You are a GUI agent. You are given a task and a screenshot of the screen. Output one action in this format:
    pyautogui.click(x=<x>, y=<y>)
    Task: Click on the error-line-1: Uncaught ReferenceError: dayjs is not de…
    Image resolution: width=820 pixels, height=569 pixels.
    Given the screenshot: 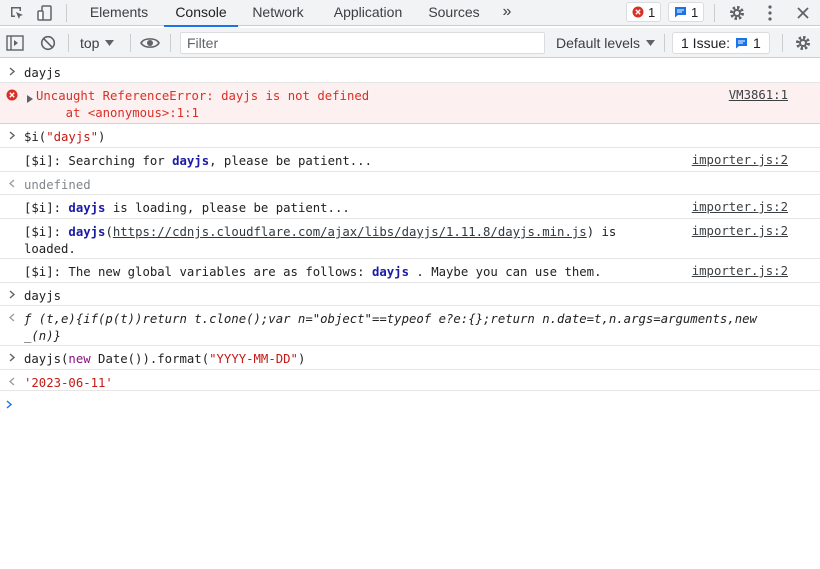 What is the action you would take?
    pyautogui.click(x=203, y=96)
    